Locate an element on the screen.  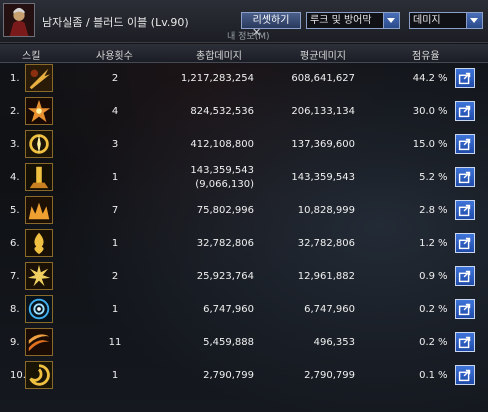
background-caption: 내 정보(M) is located at coordinates (248, 37).